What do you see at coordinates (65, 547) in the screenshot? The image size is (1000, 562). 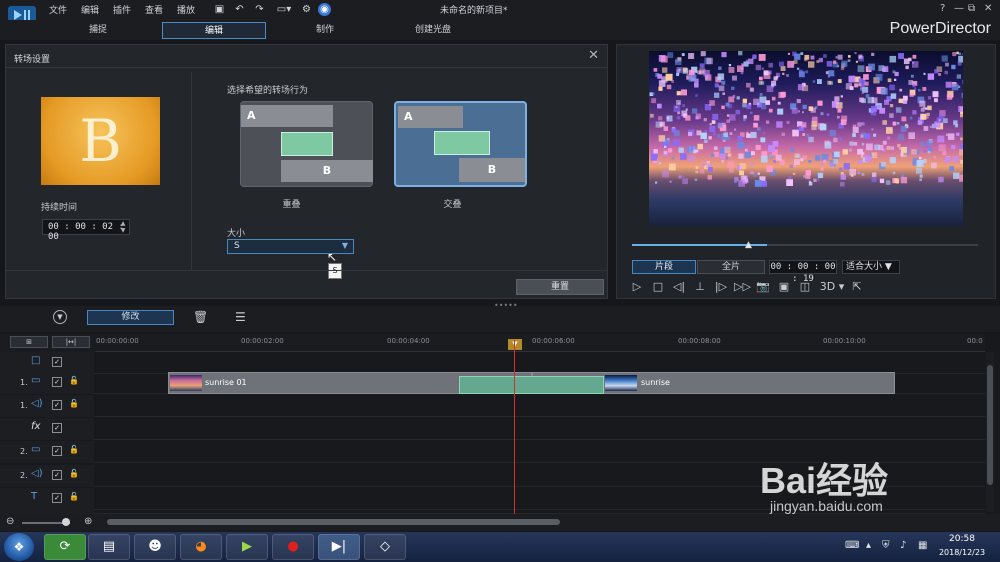 I see `taskbar-app-360: ⟳` at bounding box center [65, 547].